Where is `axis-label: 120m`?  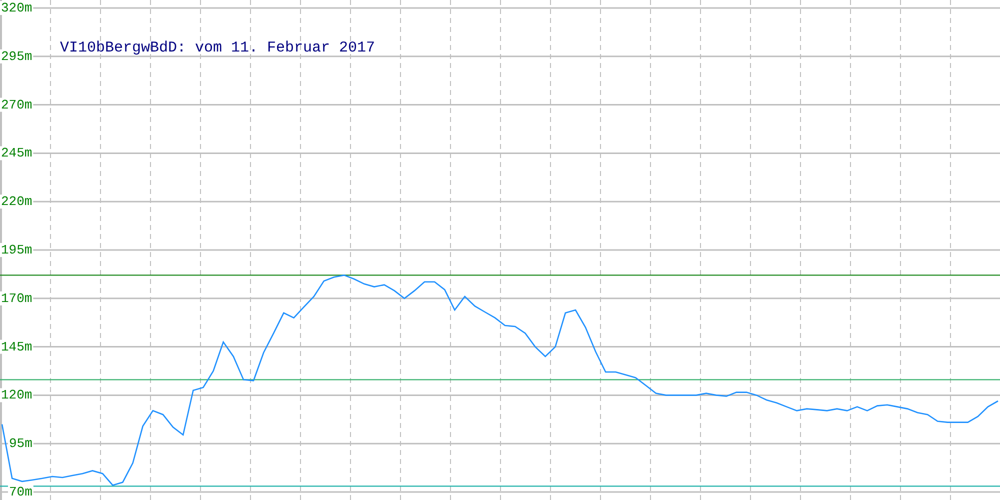
axis-label: 120m is located at coordinates (16, 395).